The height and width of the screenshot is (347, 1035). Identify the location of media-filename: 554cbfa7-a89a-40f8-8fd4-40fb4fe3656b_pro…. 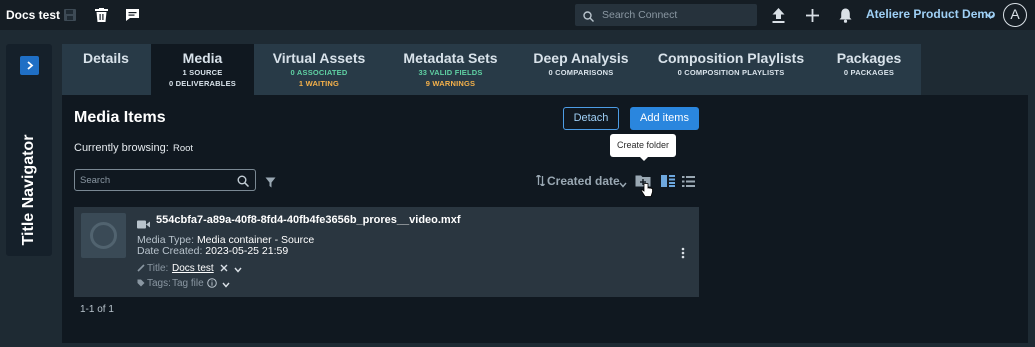
(308, 220).